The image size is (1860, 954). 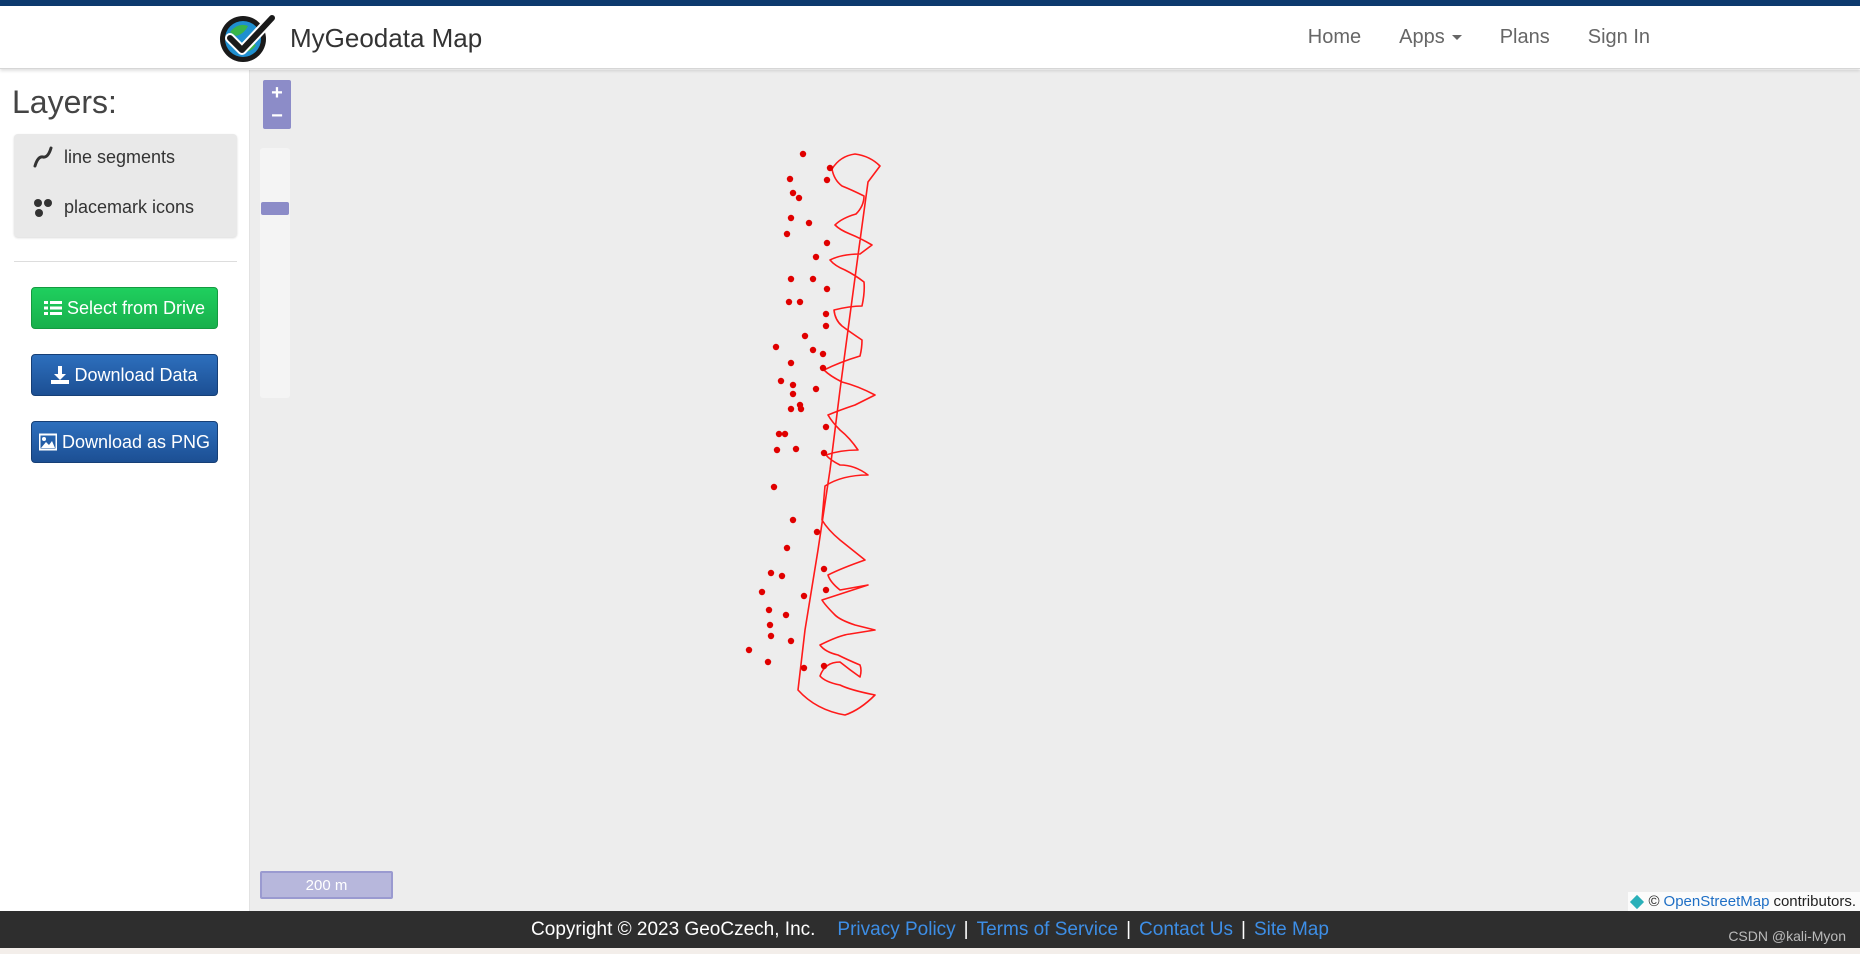 What do you see at coordinates (120, 156) in the screenshot?
I see `layer-label: line segments` at bounding box center [120, 156].